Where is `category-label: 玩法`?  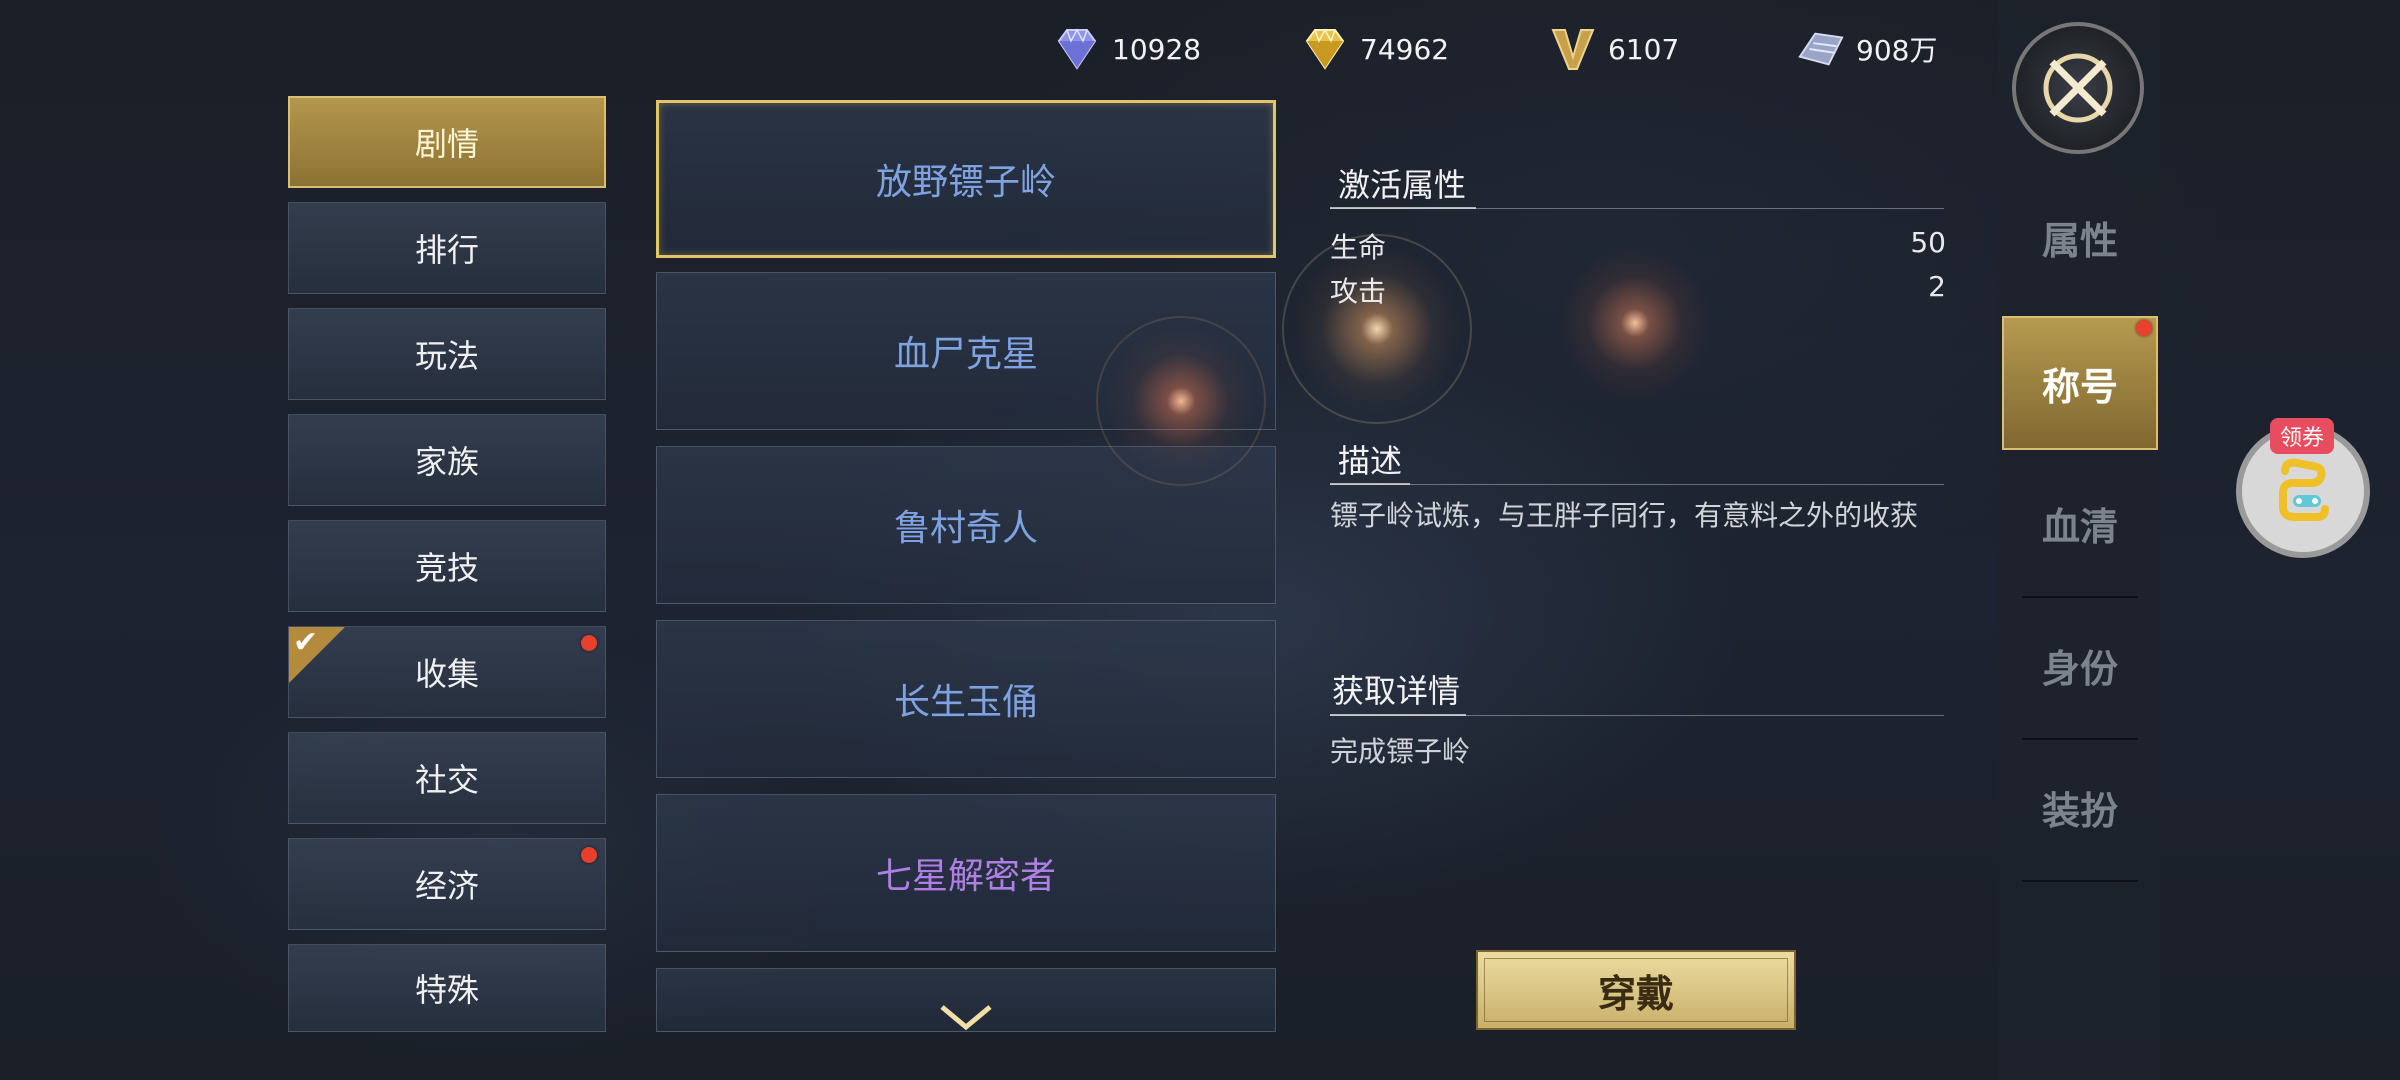 category-label: 玩法 is located at coordinates (446, 356).